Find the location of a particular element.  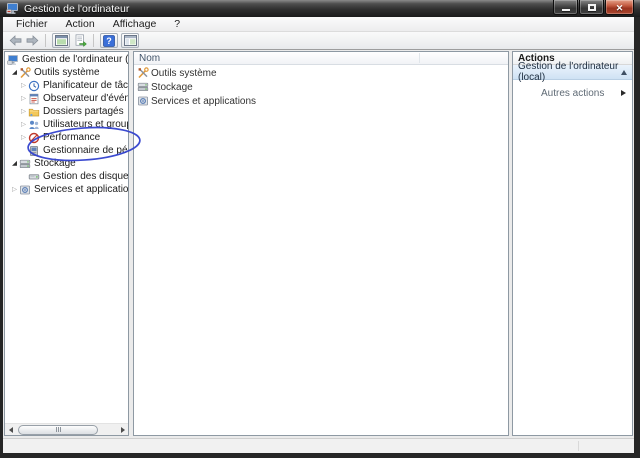

services-applications-icon is located at coordinates (24, 189).